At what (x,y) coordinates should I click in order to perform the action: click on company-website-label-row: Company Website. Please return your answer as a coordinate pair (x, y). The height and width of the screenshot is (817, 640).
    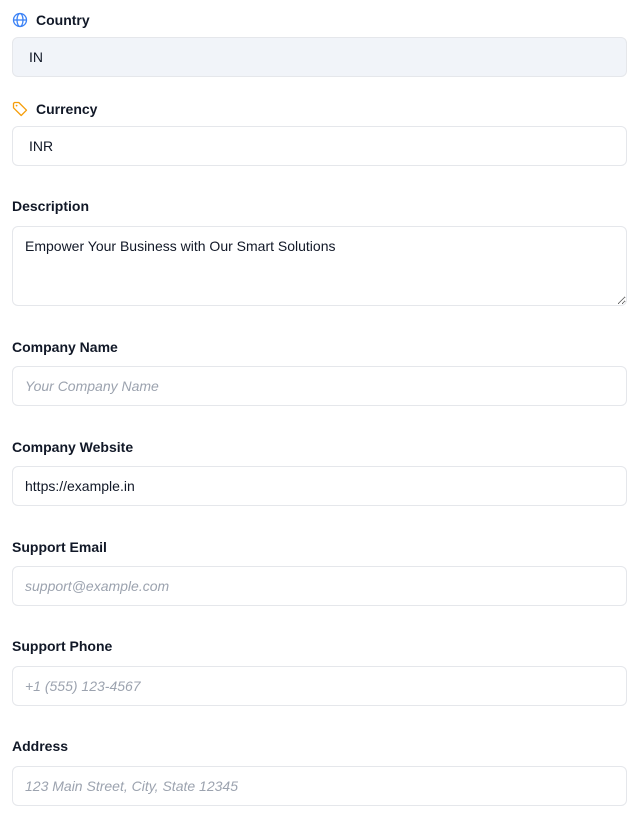
    Looking at the image, I should click on (72, 447).